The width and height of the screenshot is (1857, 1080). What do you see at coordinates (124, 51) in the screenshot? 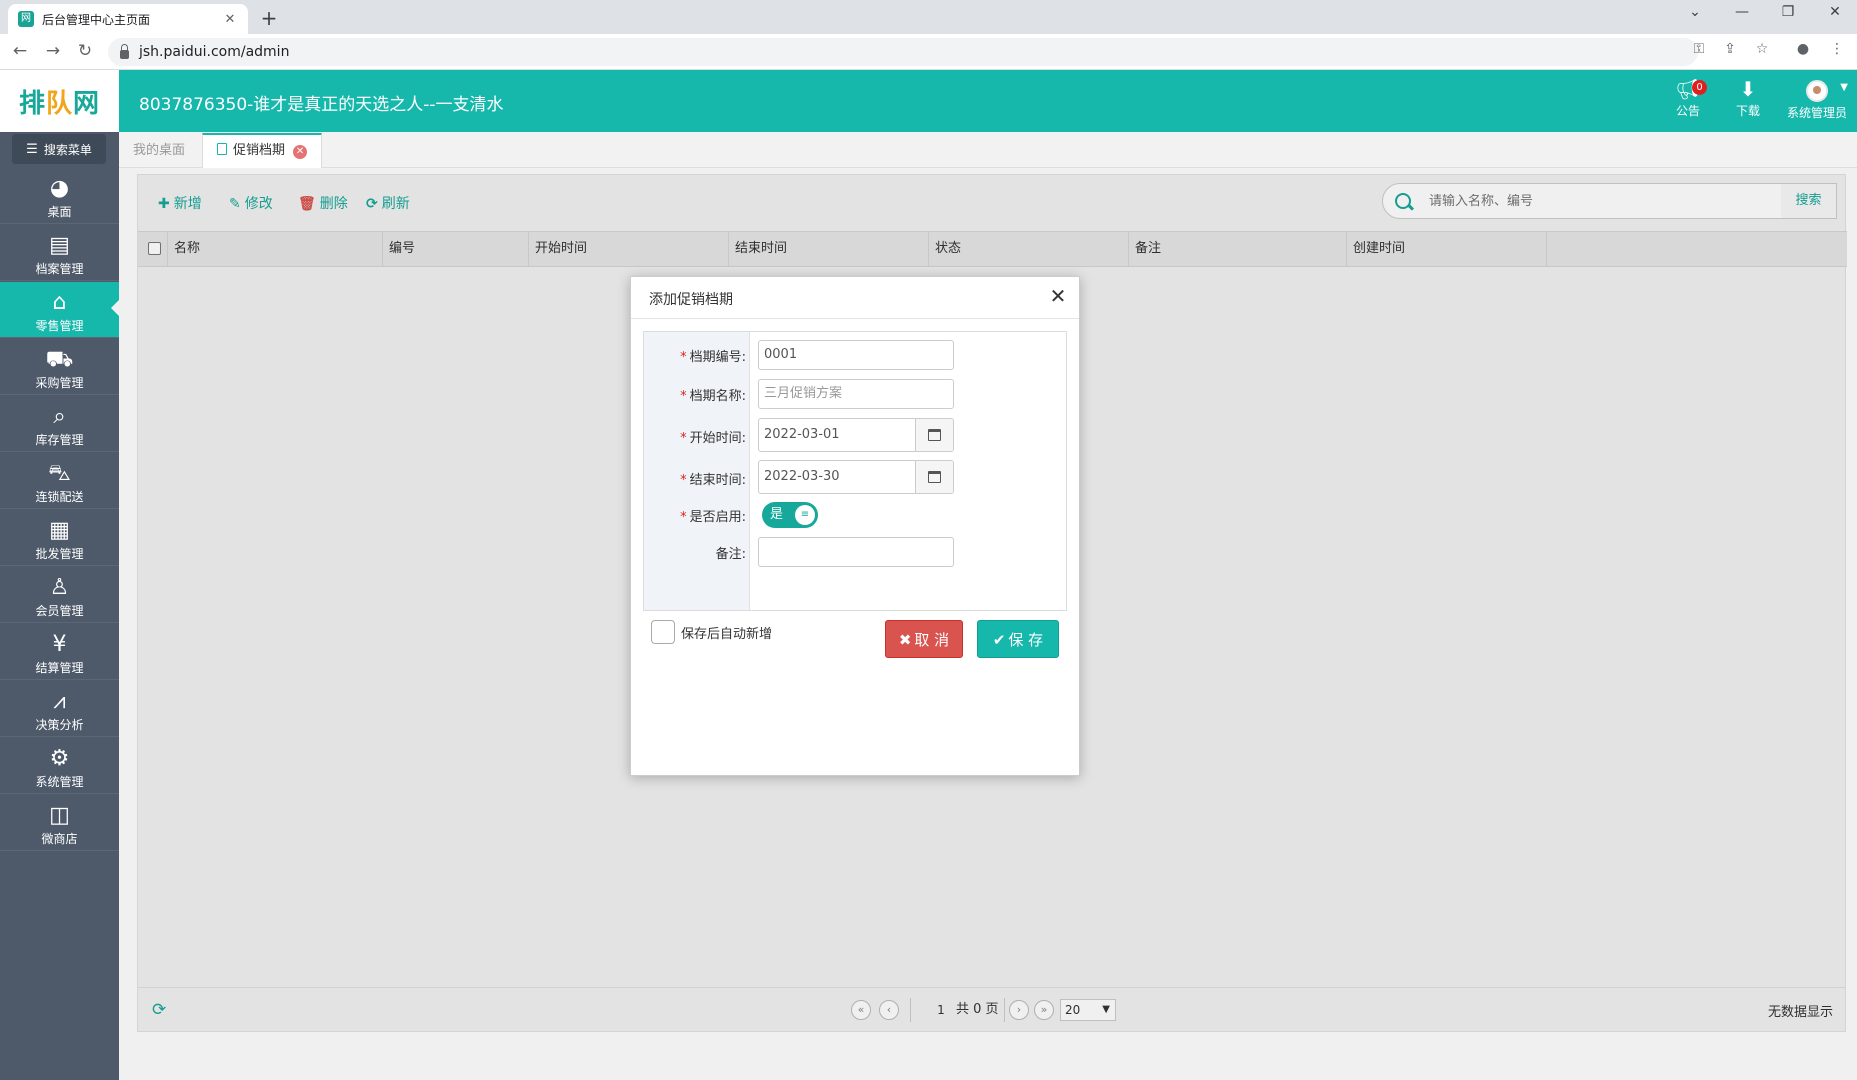
I see `lock-icon` at bounding box center [124, 51].